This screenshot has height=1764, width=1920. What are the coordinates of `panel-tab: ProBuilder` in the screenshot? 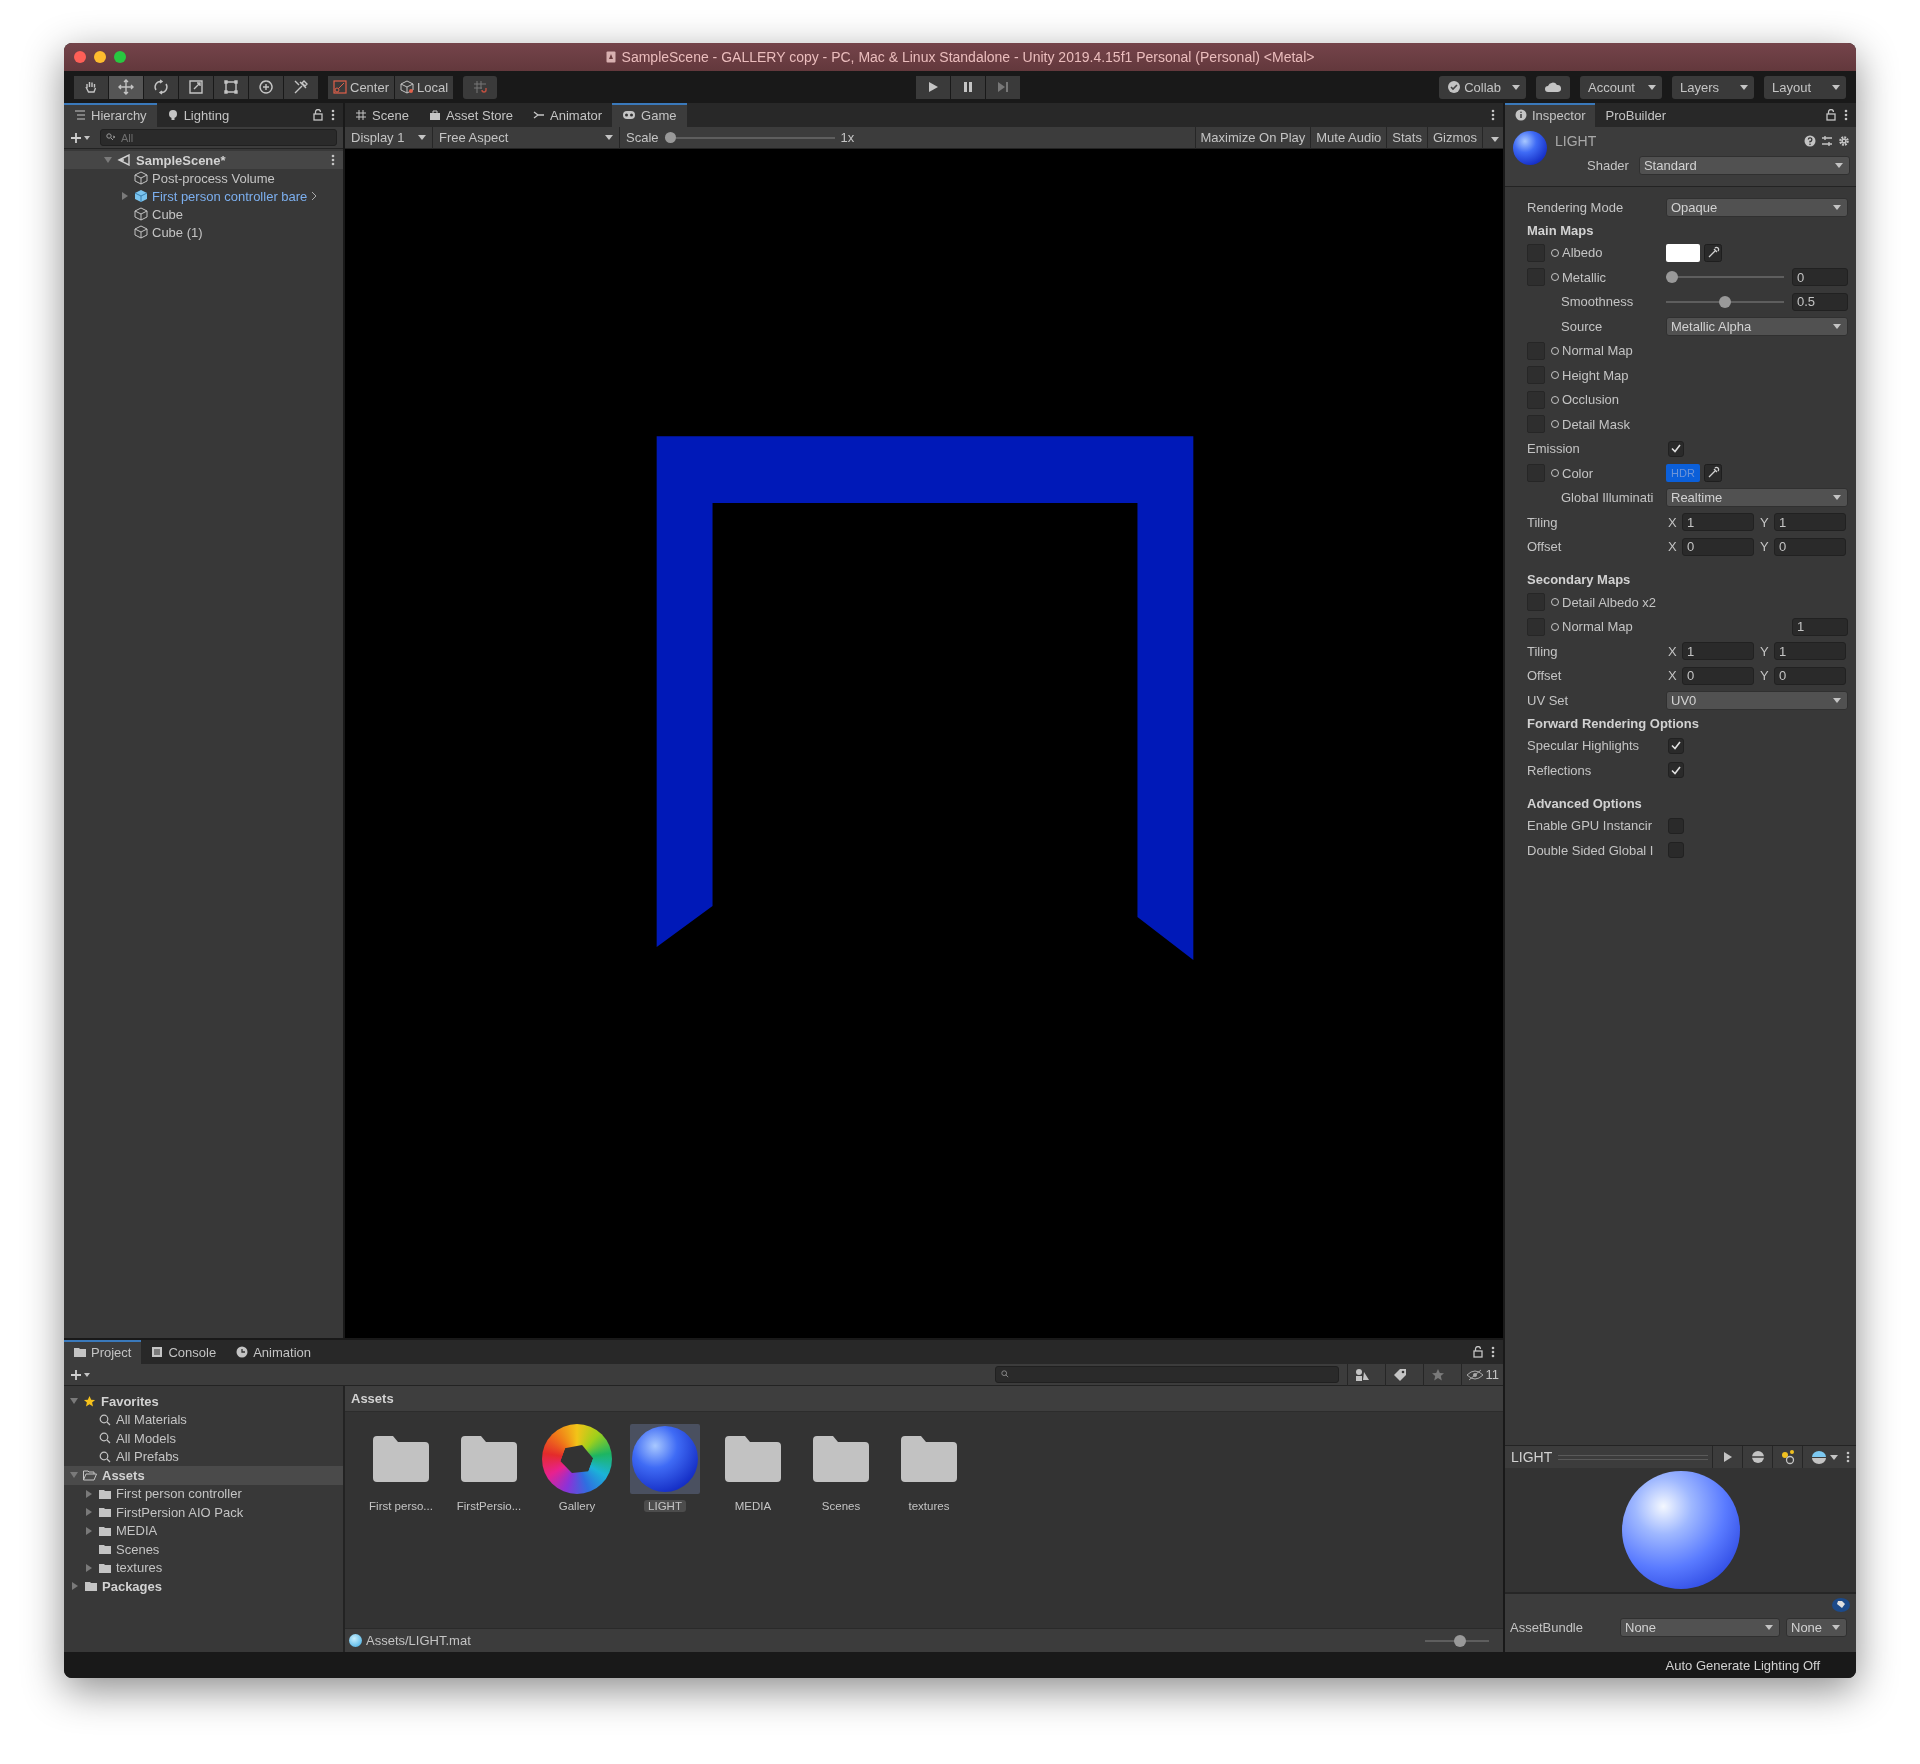 It's located at (1636, 115).